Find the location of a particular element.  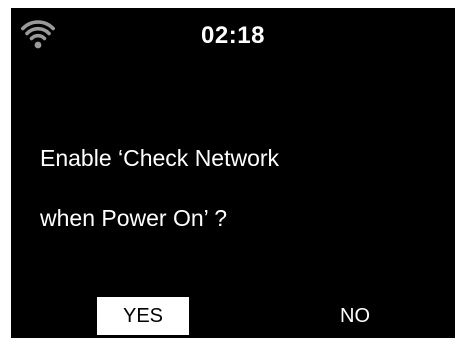

yes-button: YES is located at coordinates (143, 316).